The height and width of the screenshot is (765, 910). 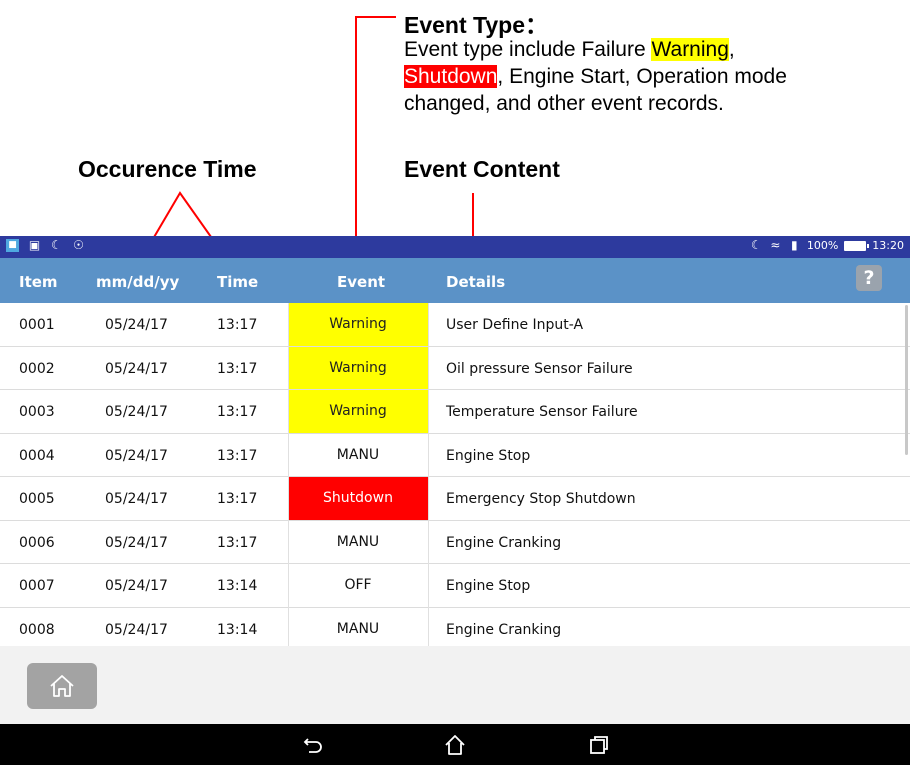 What do you see at coordinates (539, 368) in the screenshot?
I see `row-details: Oil pressure Sensor Failure` at bounding box center [539, 368].